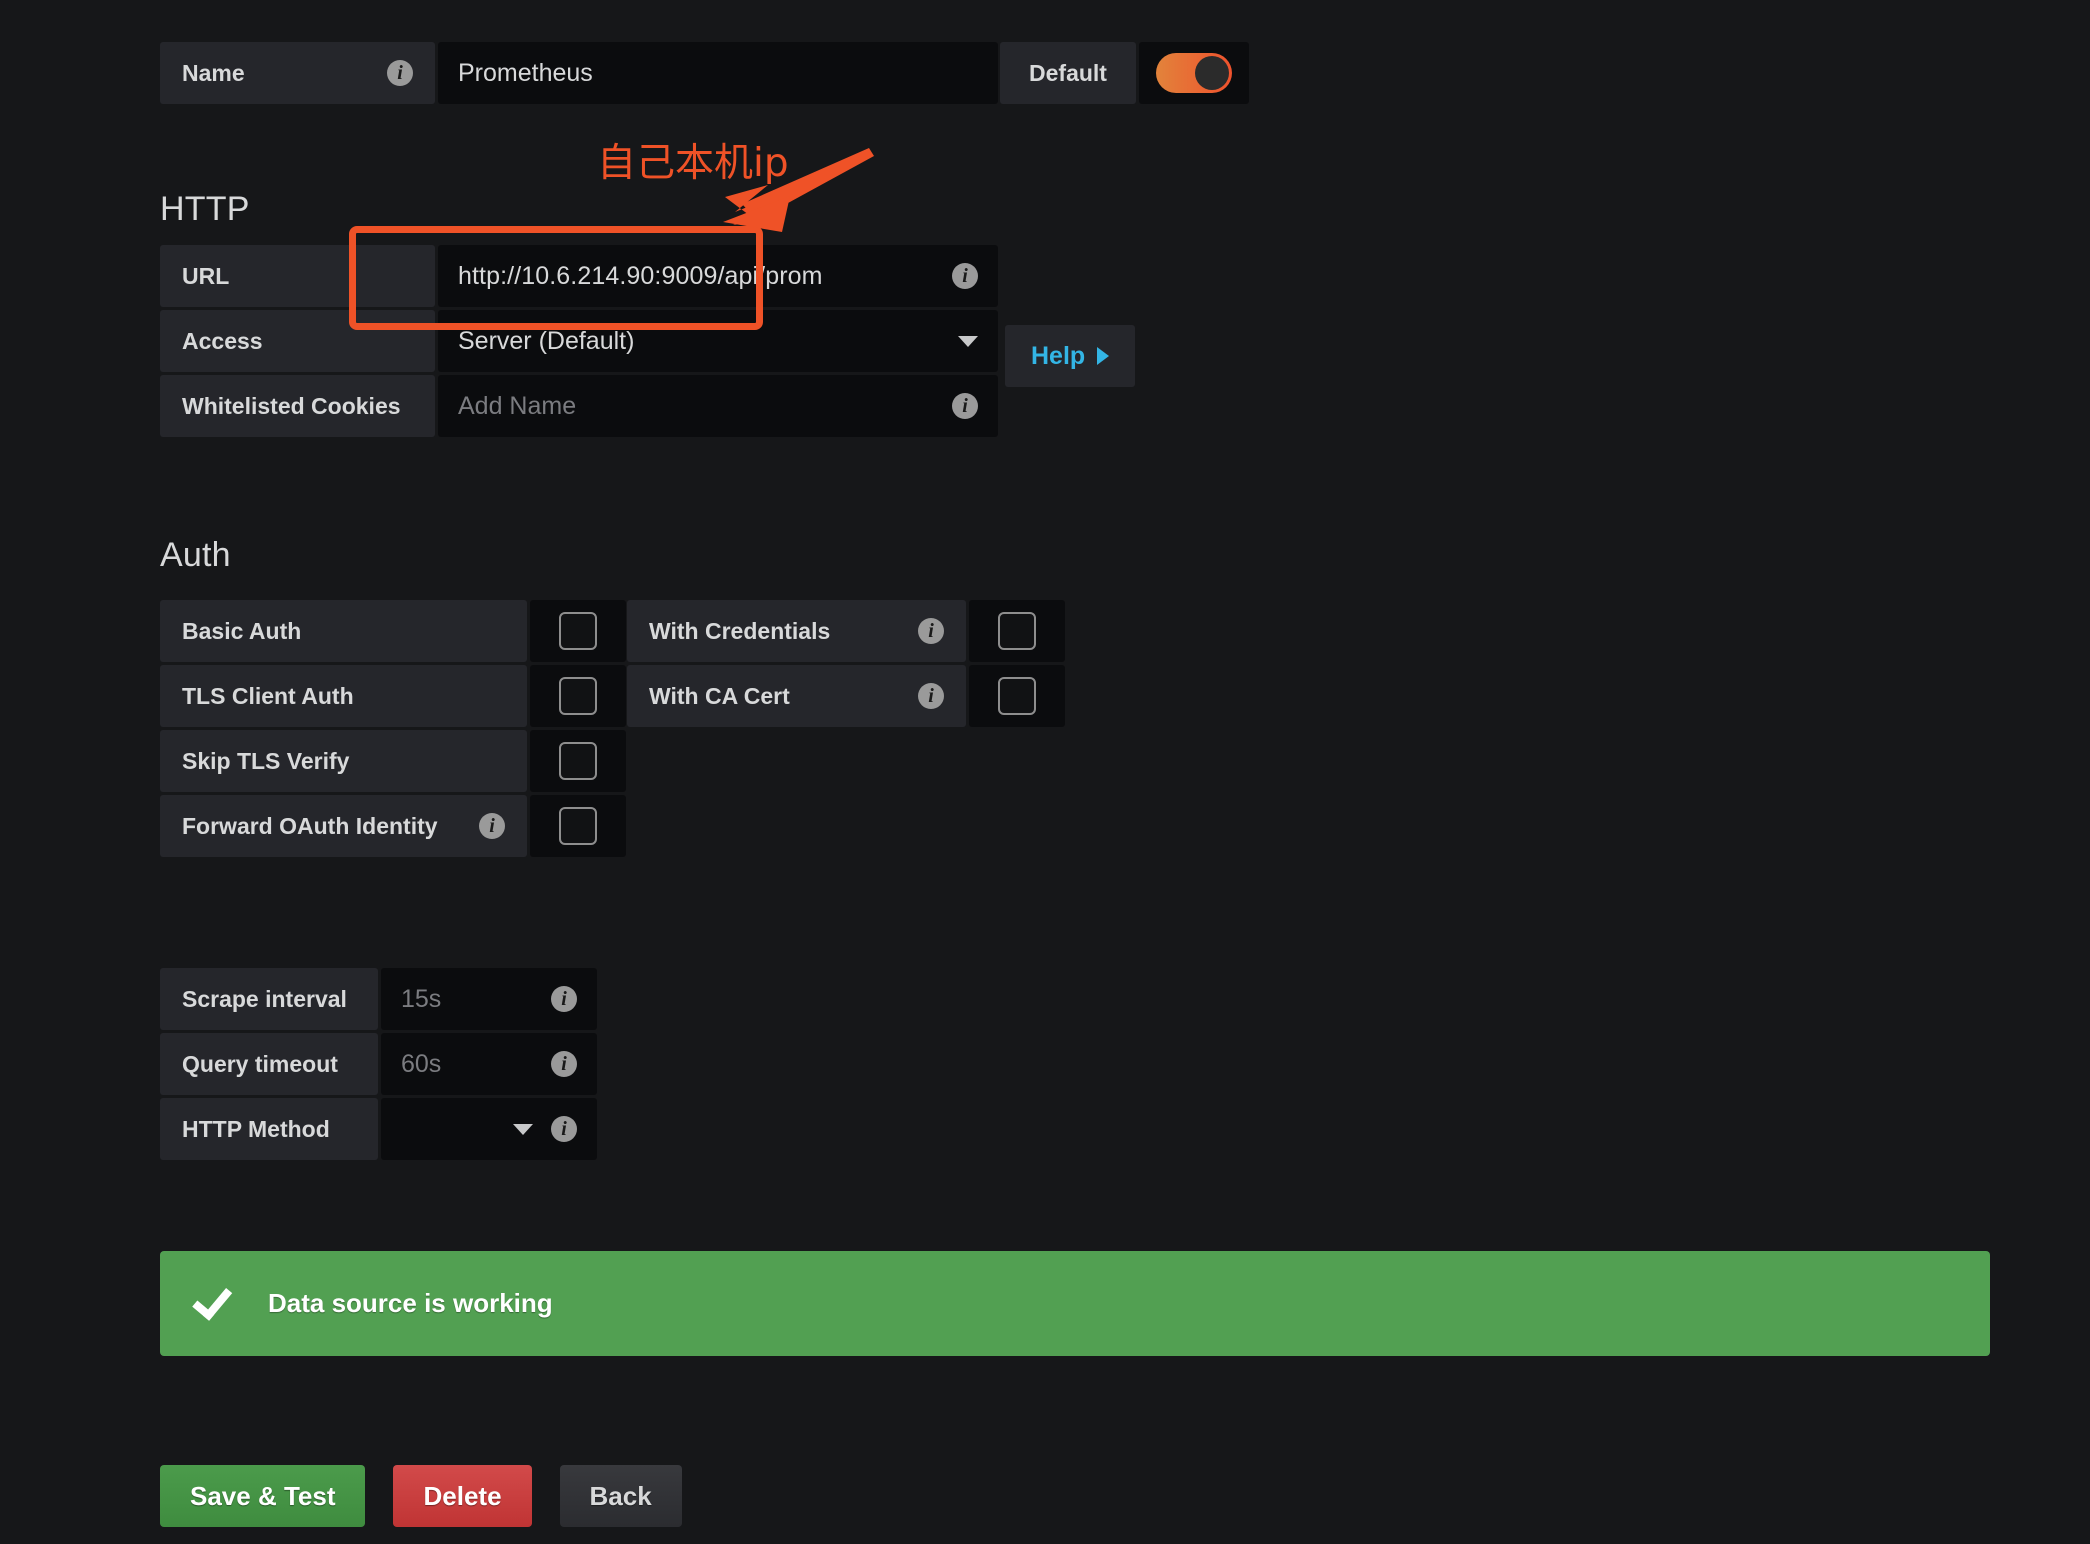 The height and width of the screenshot is (1544, 2090). I want to click on delete-button: Delete, so click(462, 1496).